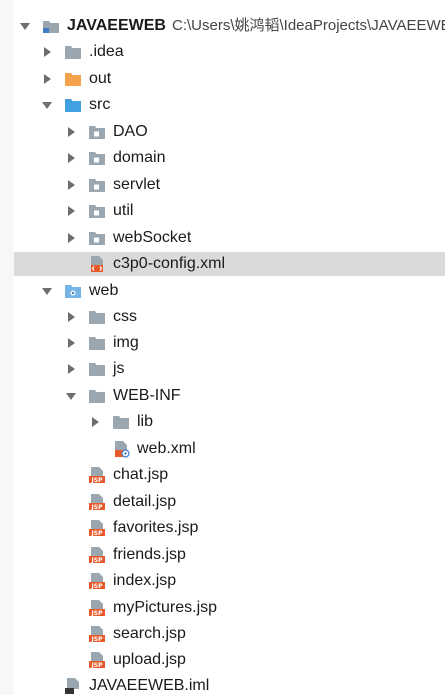 The image size is (445, 698). Describe the element at coordinates (222, 132) in the screenshot. I see `tree-row-dao: DAO` at that location.